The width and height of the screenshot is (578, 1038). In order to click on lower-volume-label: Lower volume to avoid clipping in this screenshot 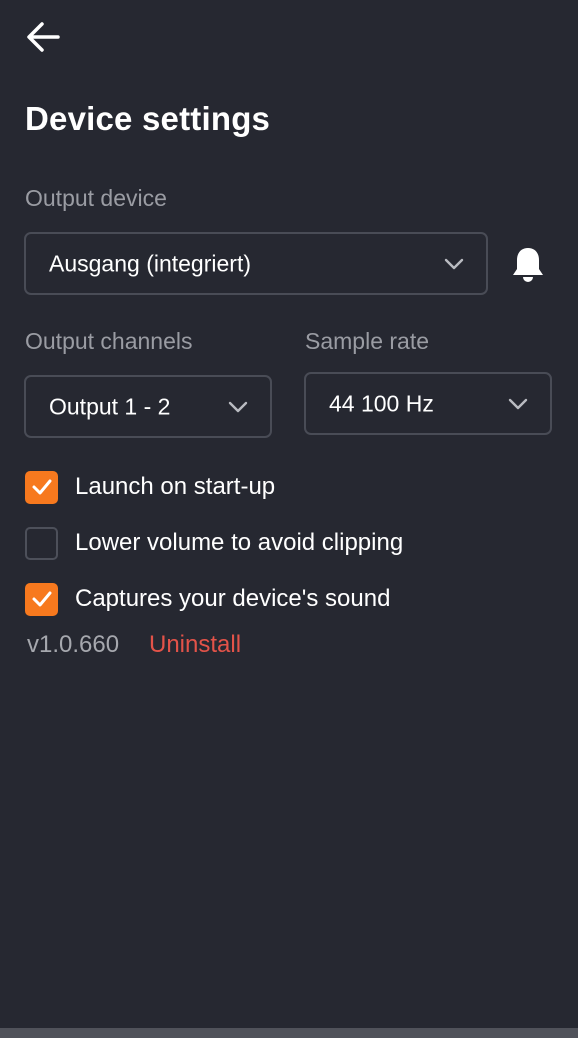, I will do `click(239, 542)`.